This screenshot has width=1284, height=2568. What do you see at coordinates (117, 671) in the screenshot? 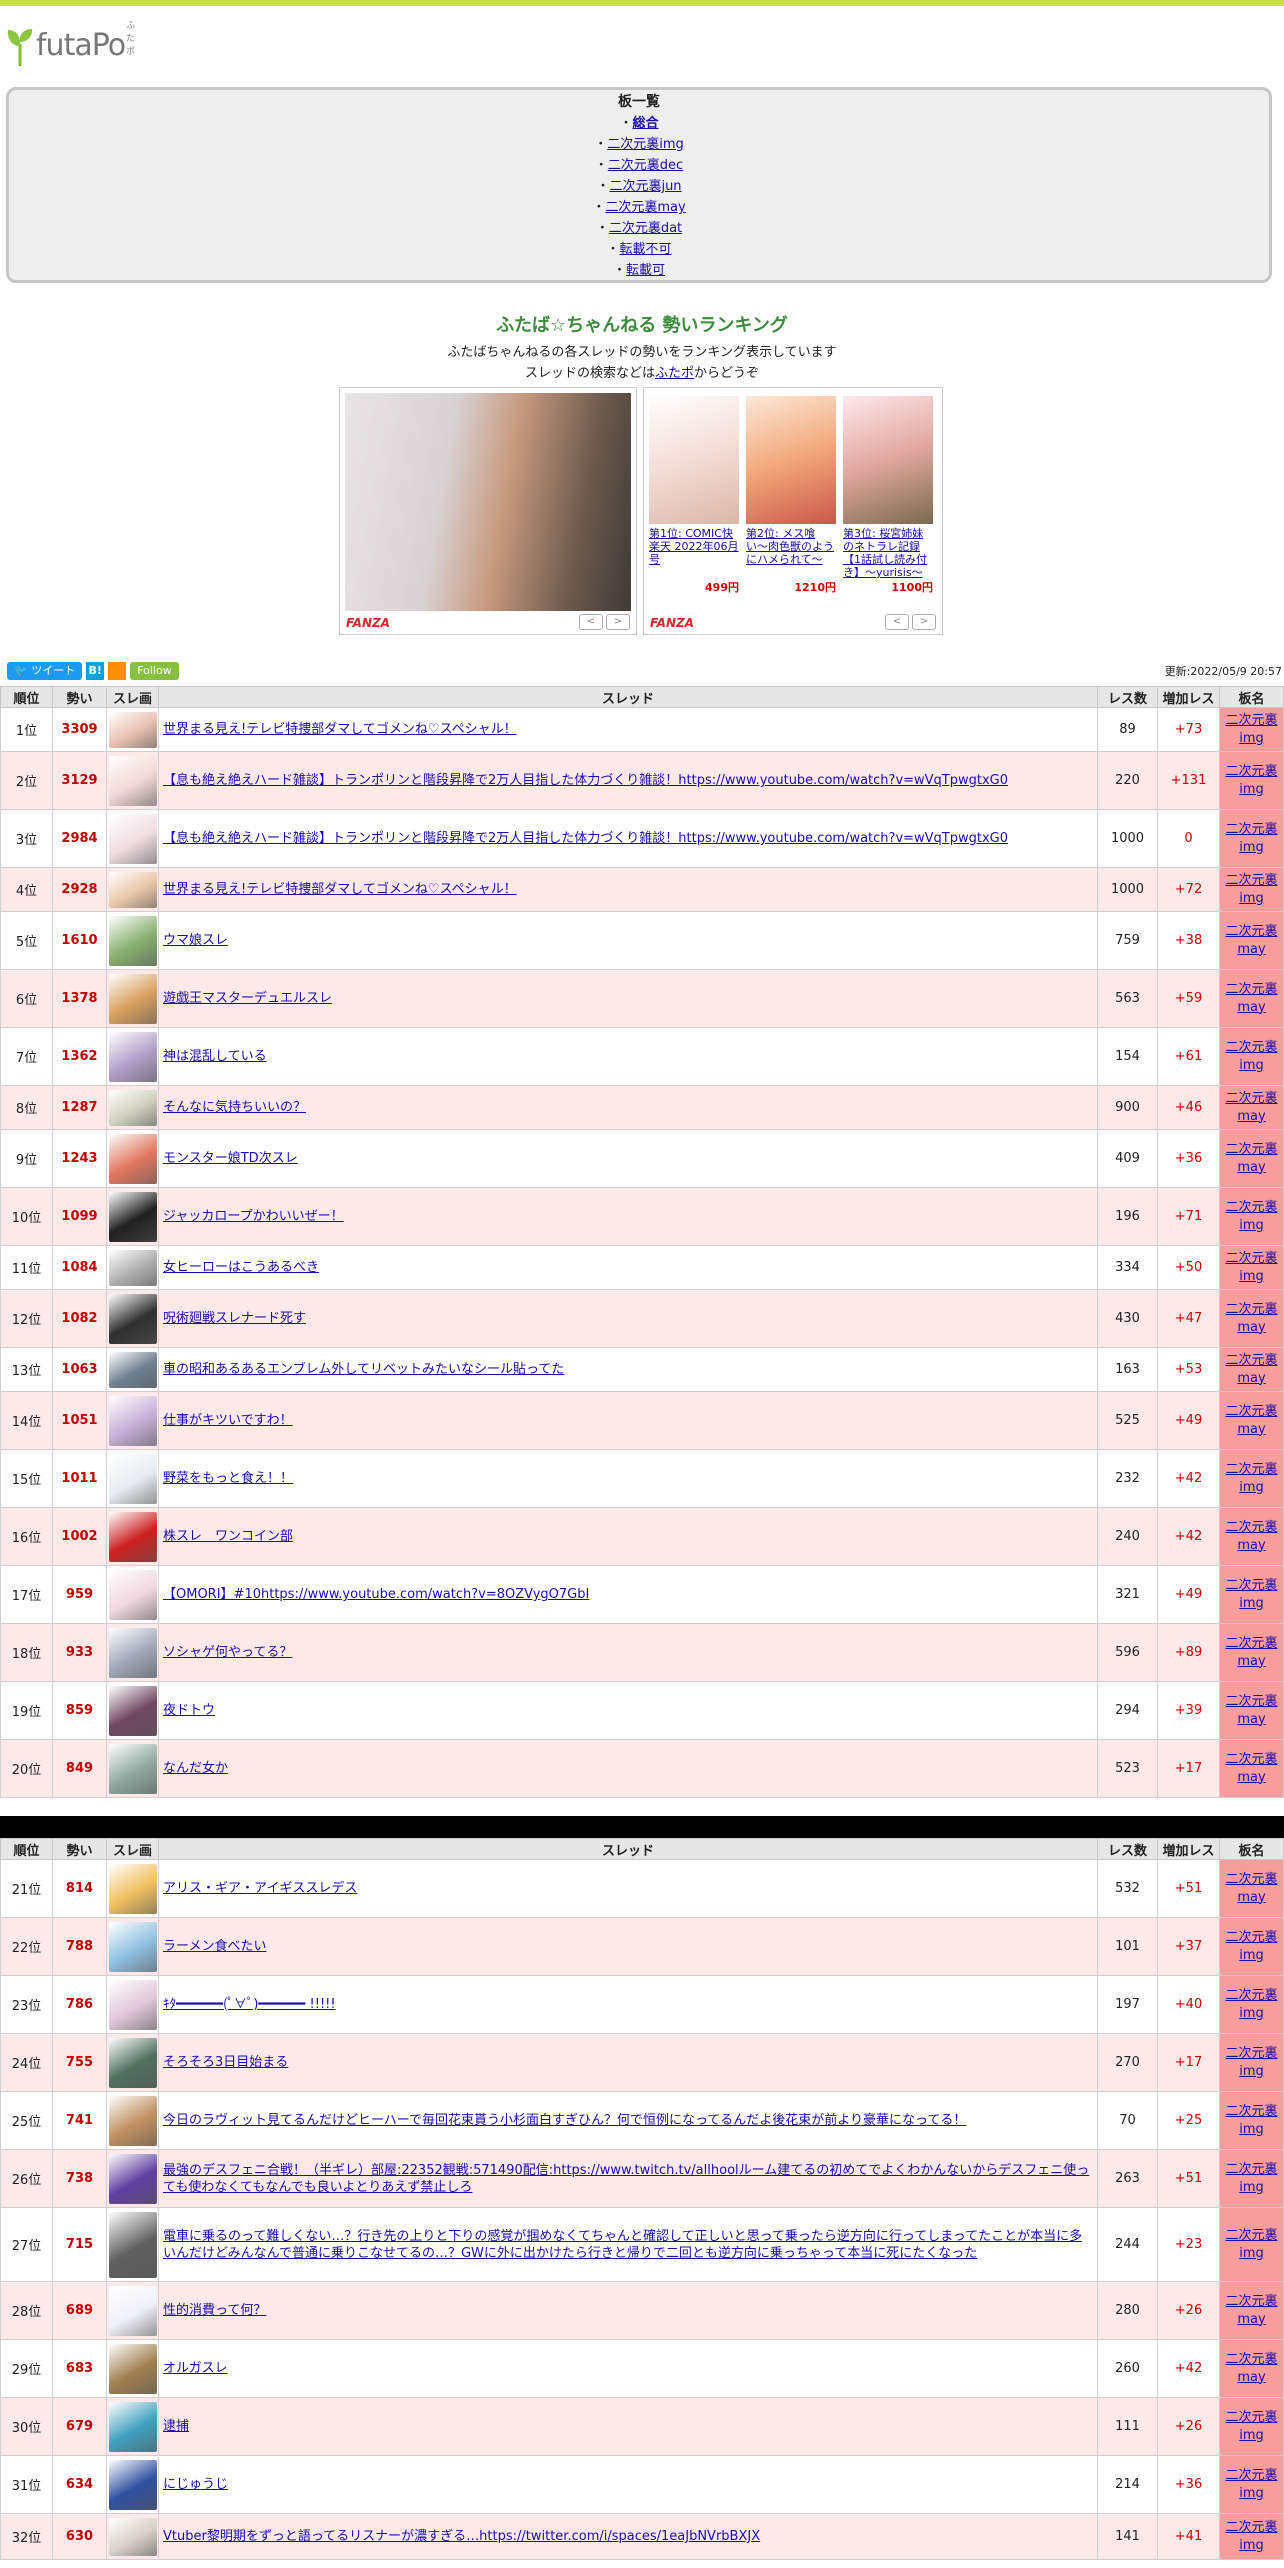
I see `rss-icon` at bounding box center [117, 671].